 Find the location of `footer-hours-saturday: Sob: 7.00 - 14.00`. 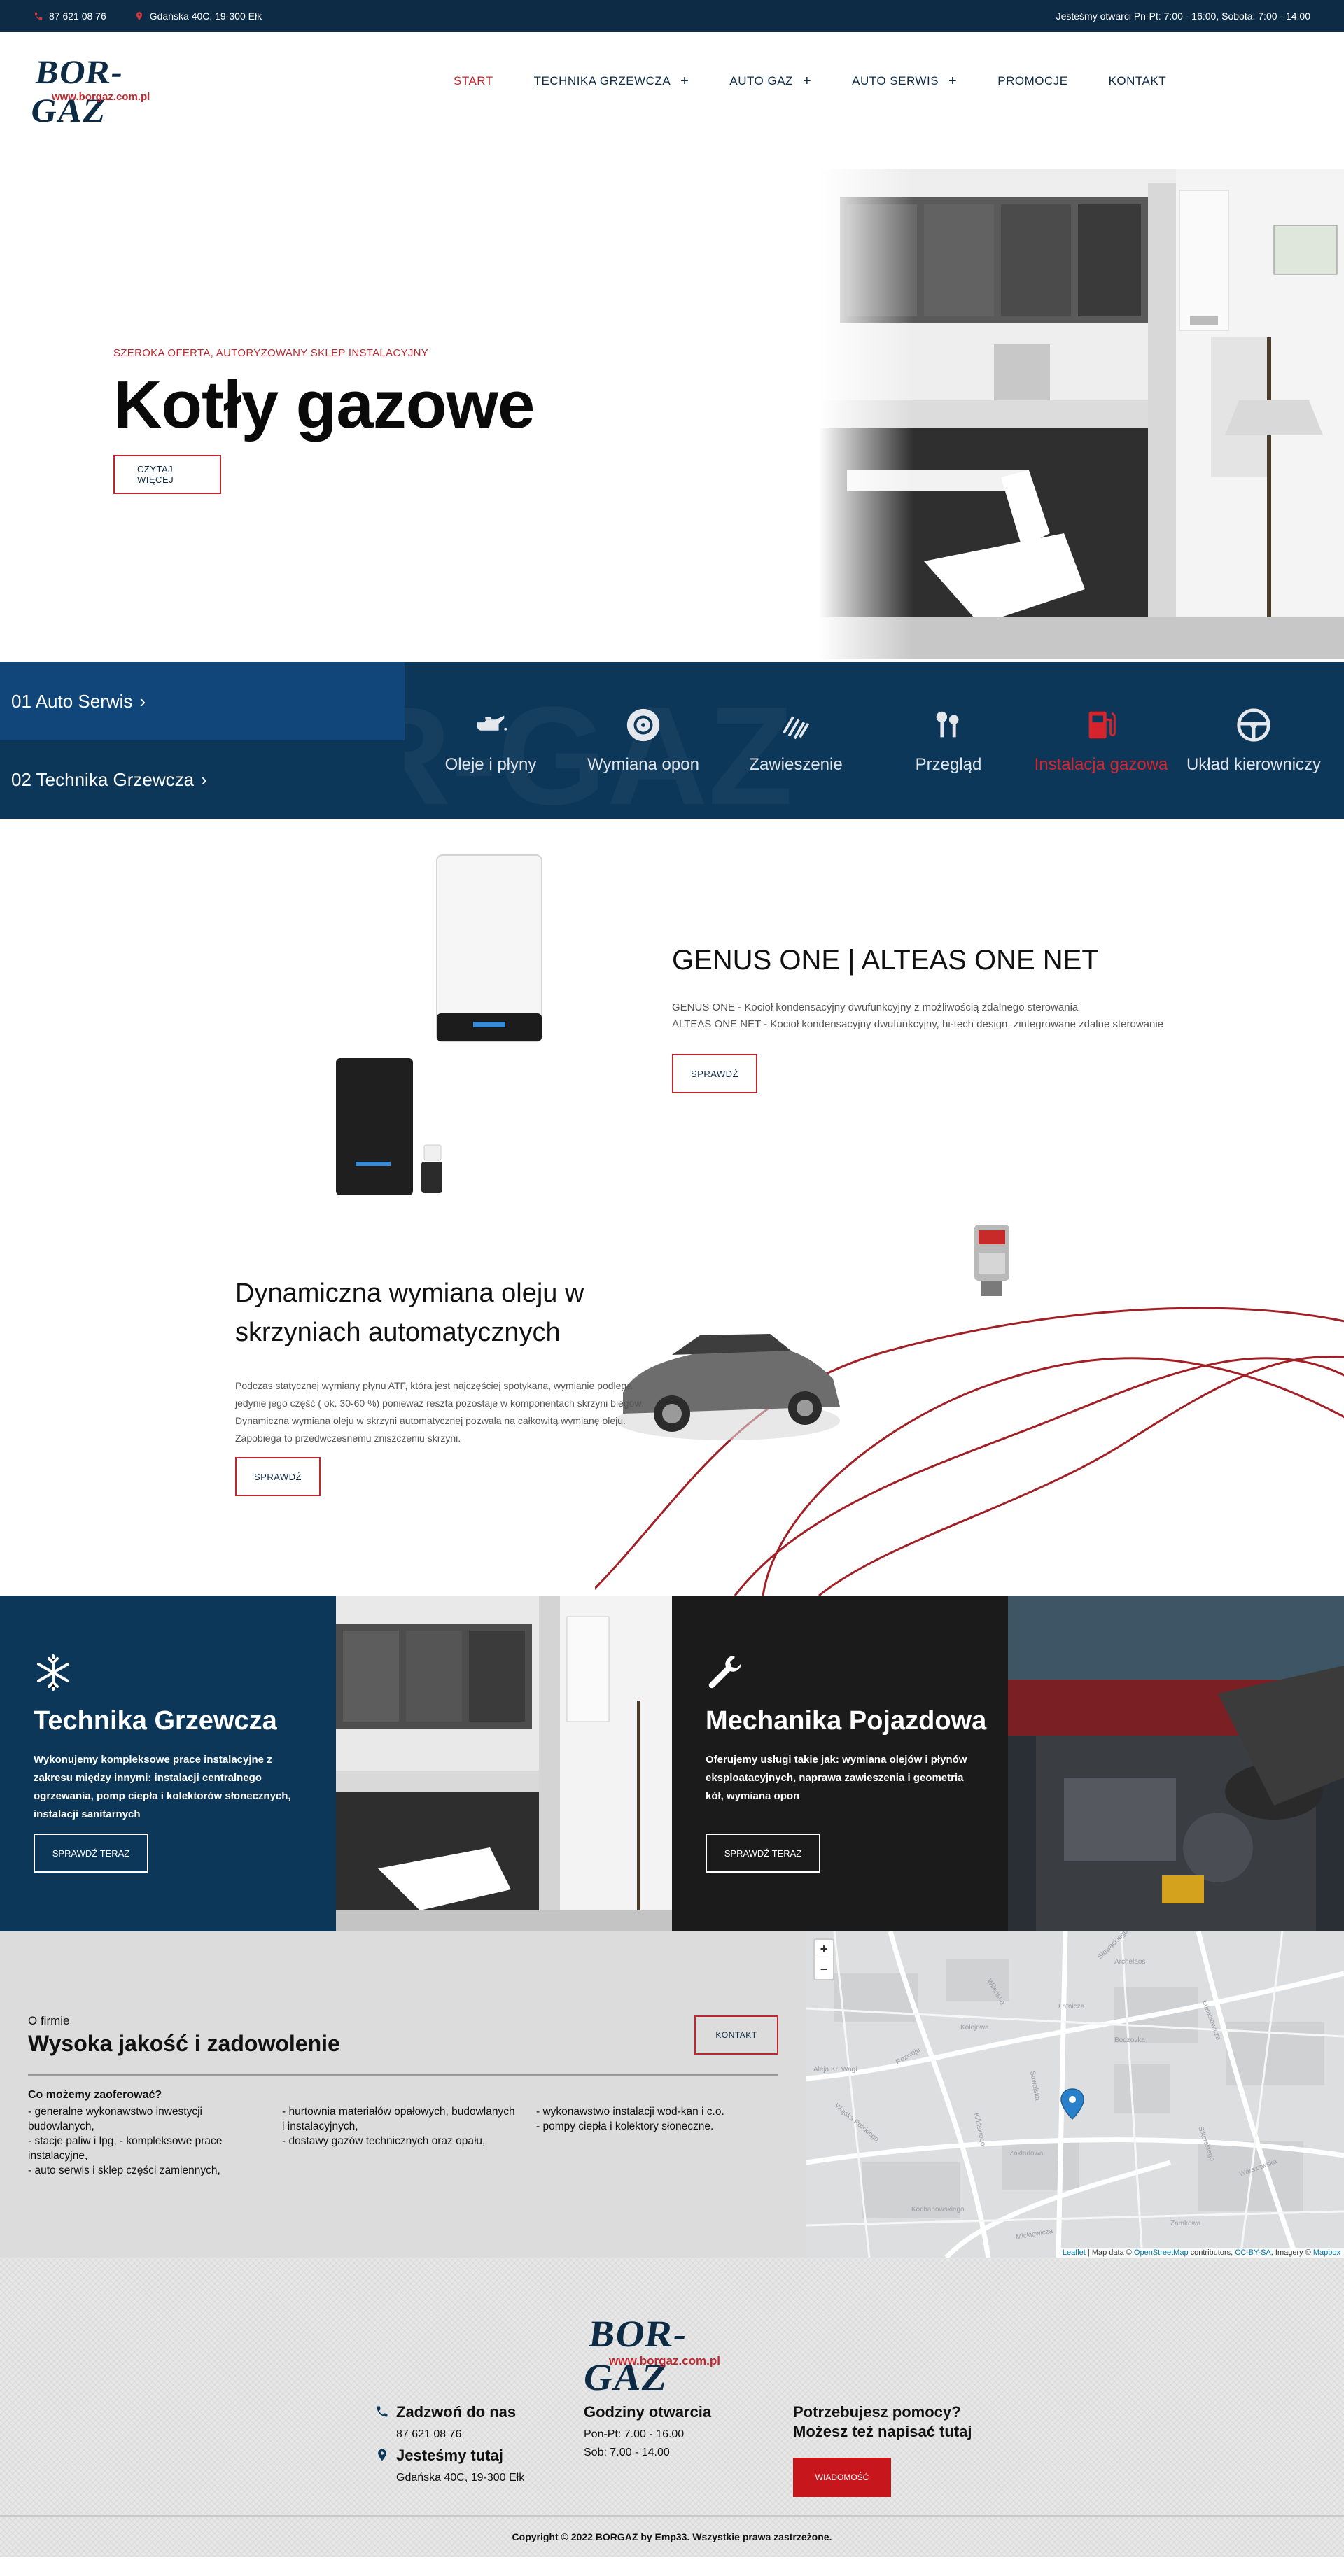

footer-hours-saturday: Sob: 7.00 - 14.00 is located at coordinates (627, 2452).